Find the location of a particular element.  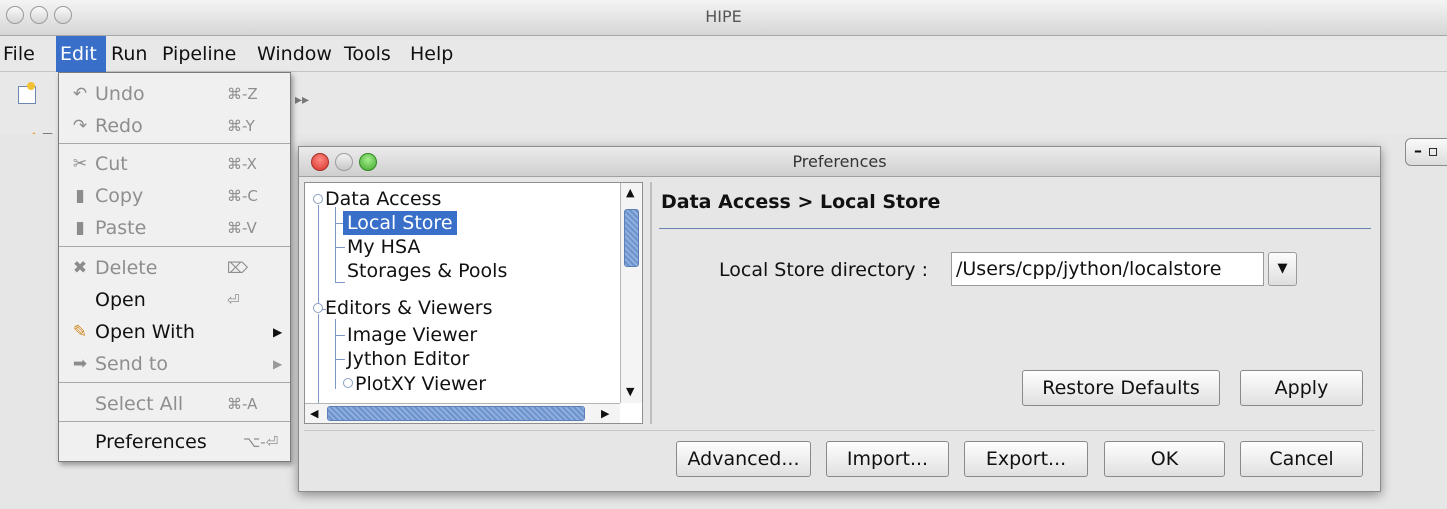

restore-defaults-button: Restore Defaults is located at coordinates (1121, 388).